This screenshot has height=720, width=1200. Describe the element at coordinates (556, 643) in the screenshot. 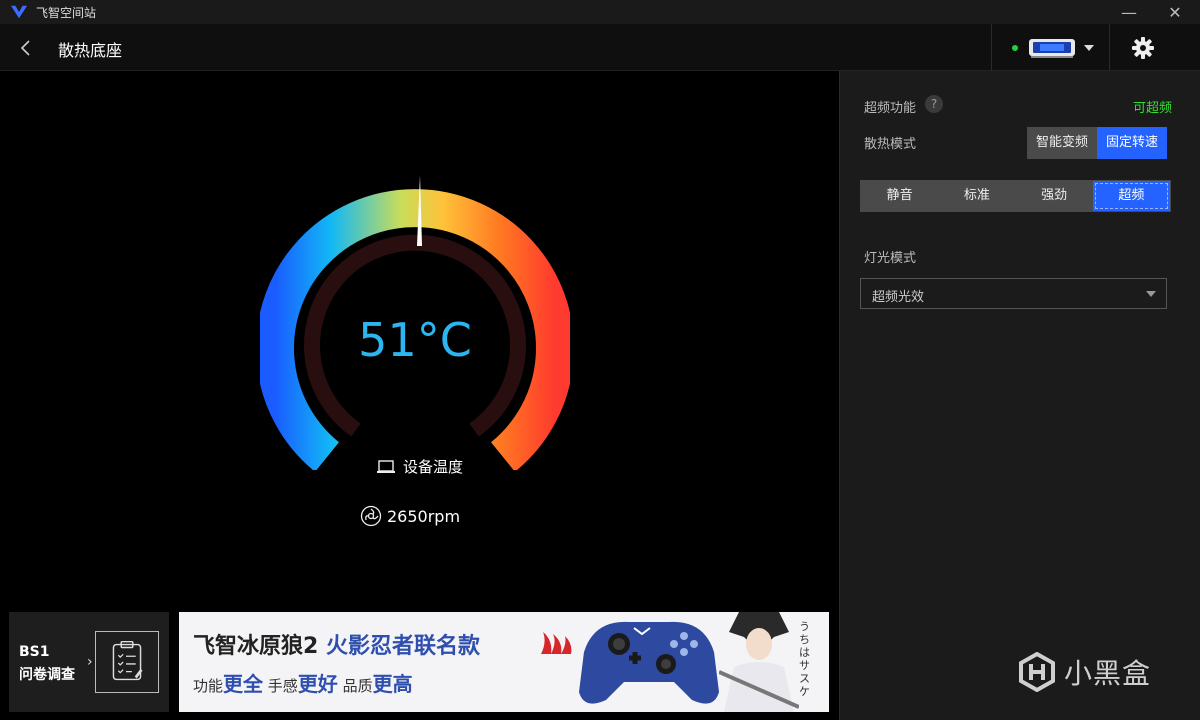

I see `flame-emblem-icon` at that location.